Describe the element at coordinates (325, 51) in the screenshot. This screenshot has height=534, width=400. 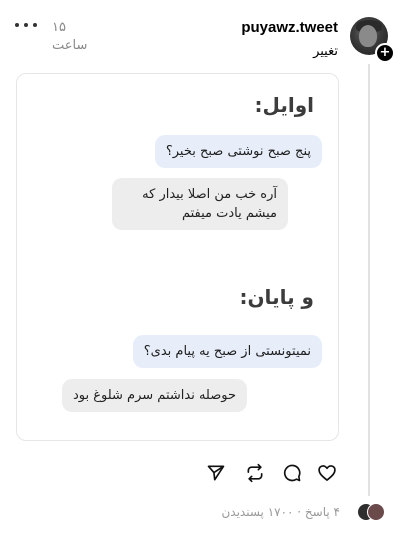
I see `post-caption: تغییر` at that location.